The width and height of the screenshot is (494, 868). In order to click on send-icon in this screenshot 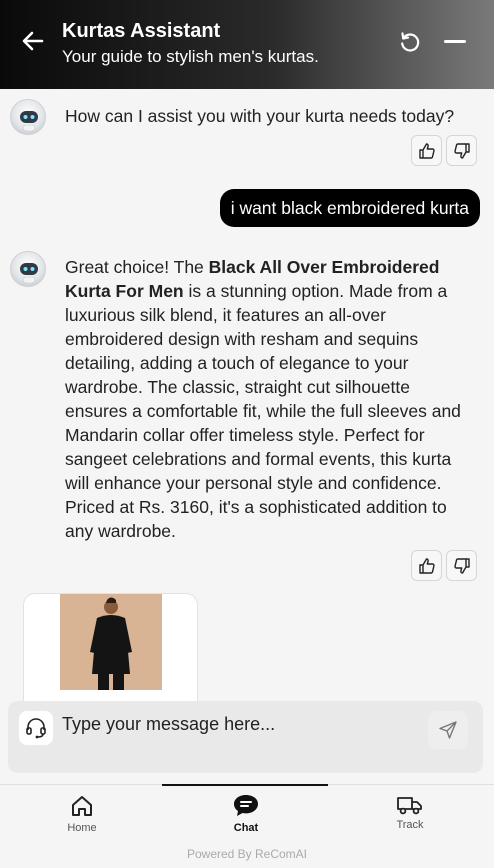, I will do `click(448, 730)`.